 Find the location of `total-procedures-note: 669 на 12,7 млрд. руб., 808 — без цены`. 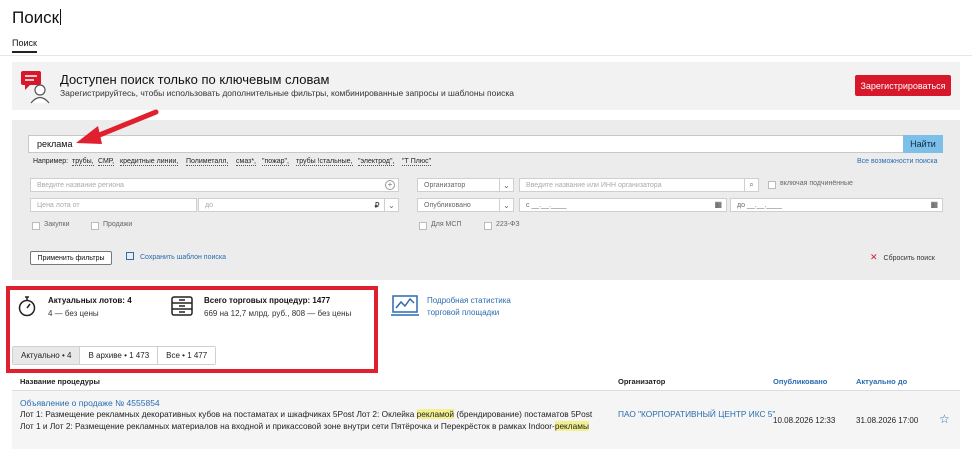

total-procedures-note: 669 на 12,7 млрд. руб., 808 — без цены is located at coordinates (278, 313).